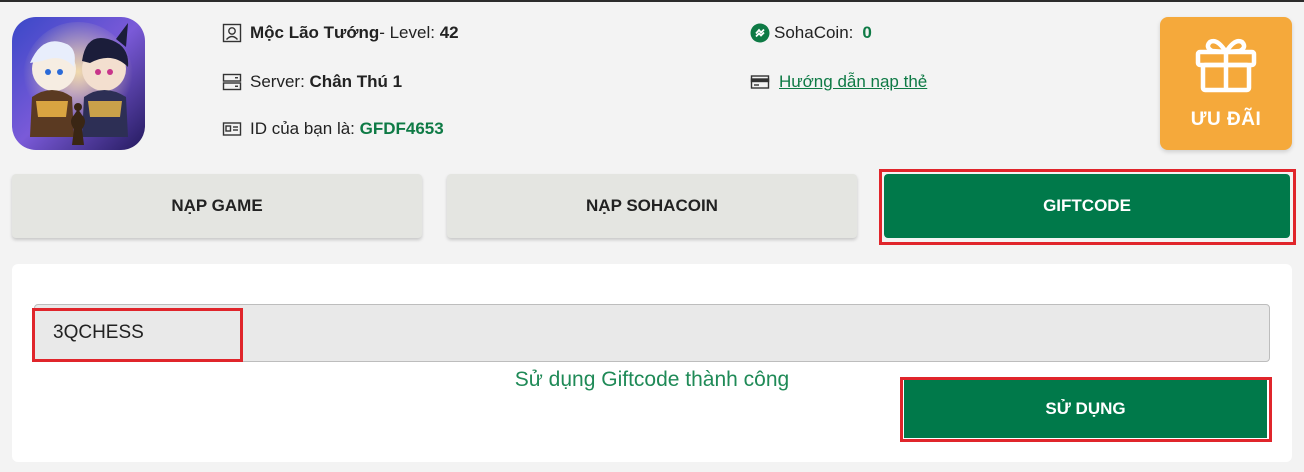 The width and height of the screenshot is (1304, 472). I want to click on id-info: ID của bạn là: GFDF4653, so click(333, 129).